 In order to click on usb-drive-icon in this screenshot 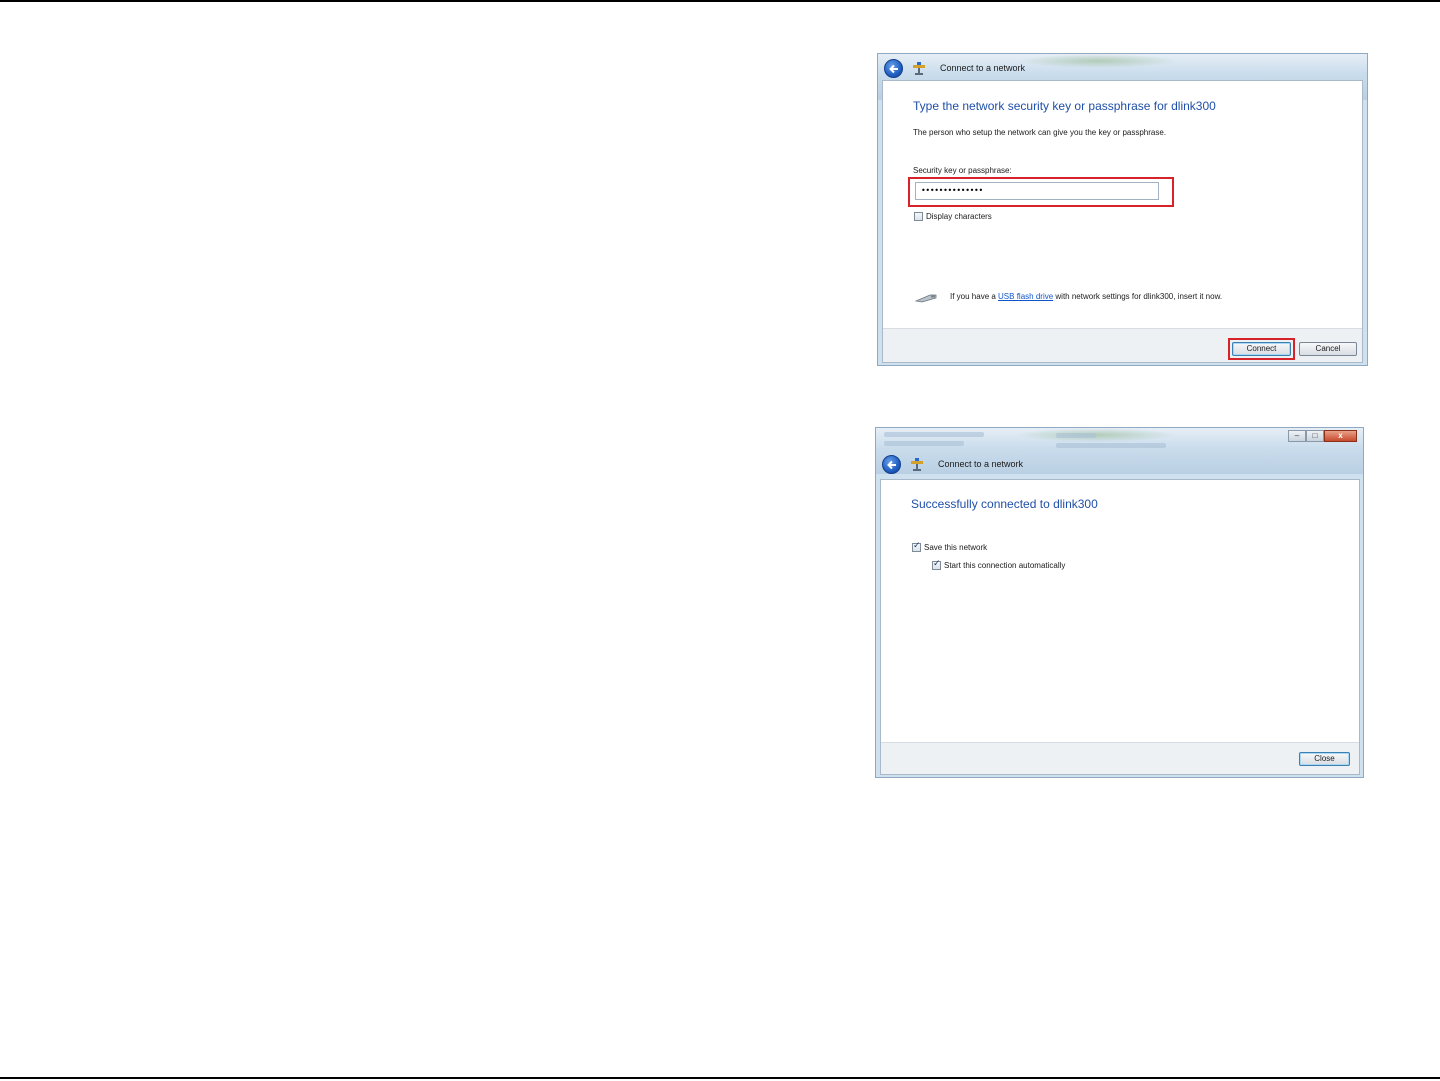, I will do `click(925, 298)`.